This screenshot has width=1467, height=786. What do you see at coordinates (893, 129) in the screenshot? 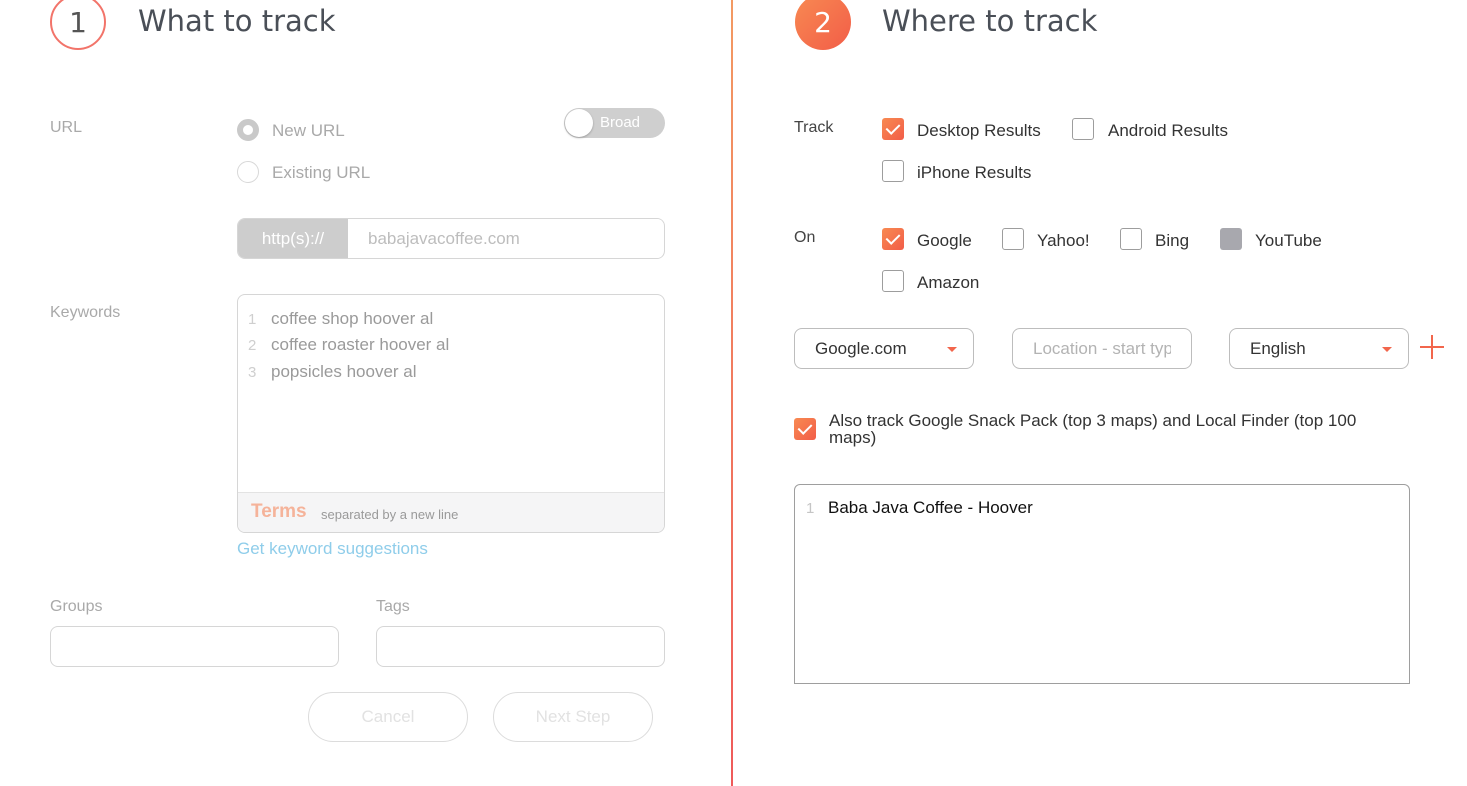
I see `checkbox-desktop-results` at bounding box center [893, 129].